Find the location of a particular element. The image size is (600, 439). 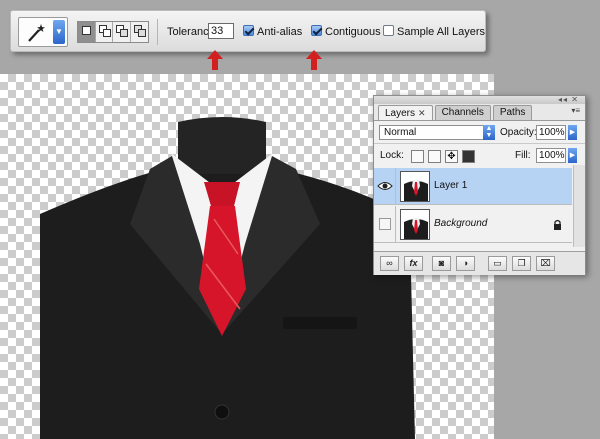

updown-arrow-icon: ▲ ▼ is located at coordinates (489, 132).